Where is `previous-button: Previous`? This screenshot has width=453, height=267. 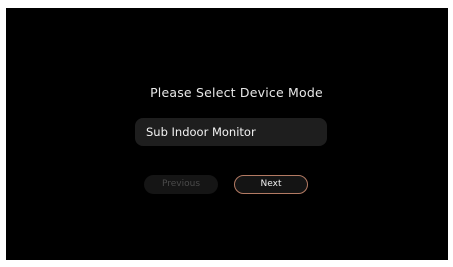
previous-button: Previous is located at coordinates (181, 184).